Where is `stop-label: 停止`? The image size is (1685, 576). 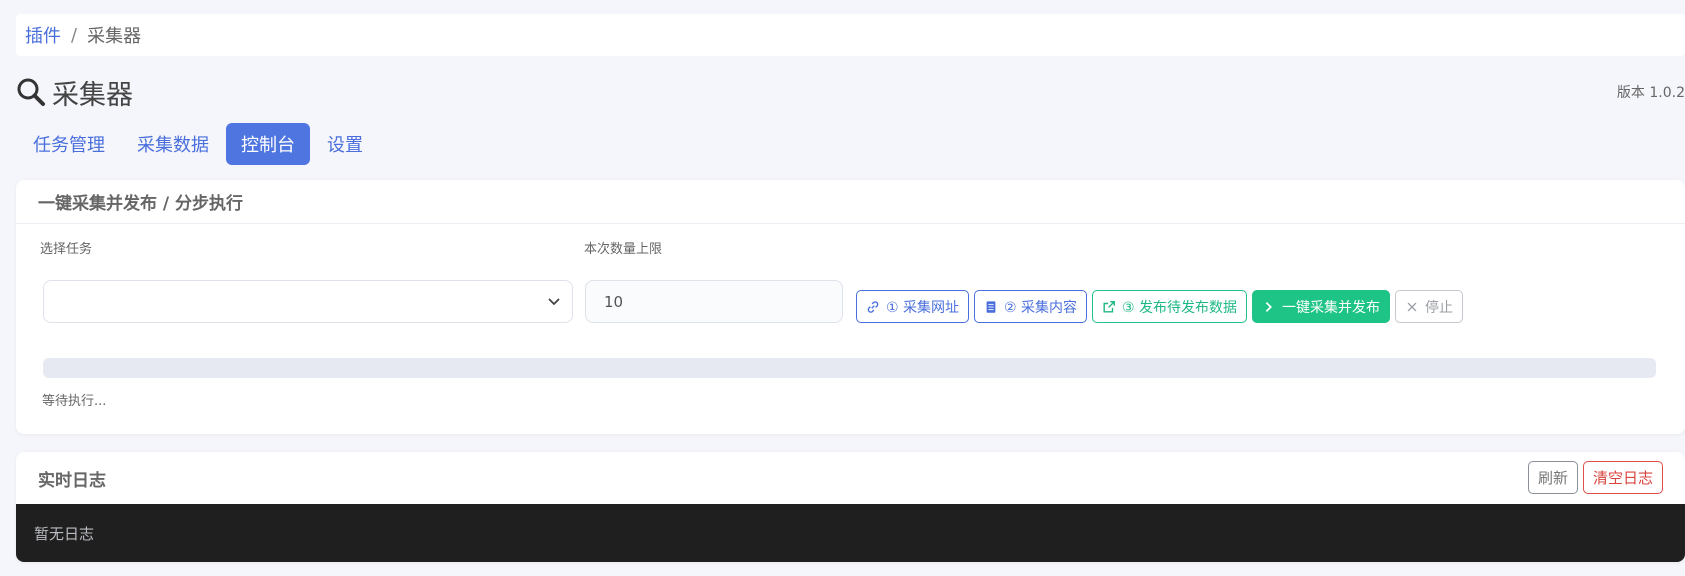
stop-label: 停止 is located at coordinates (1439, 307).